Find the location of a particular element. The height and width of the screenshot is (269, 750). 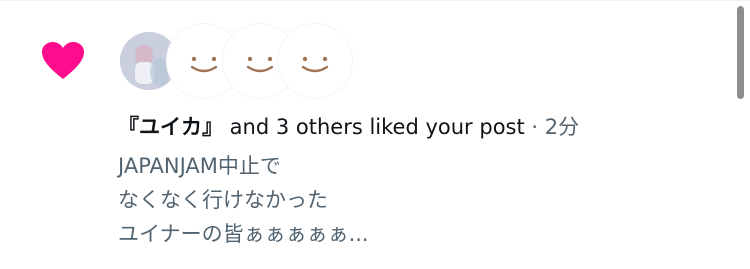

timestamp: 2分 is located at coordinates (562, 127).